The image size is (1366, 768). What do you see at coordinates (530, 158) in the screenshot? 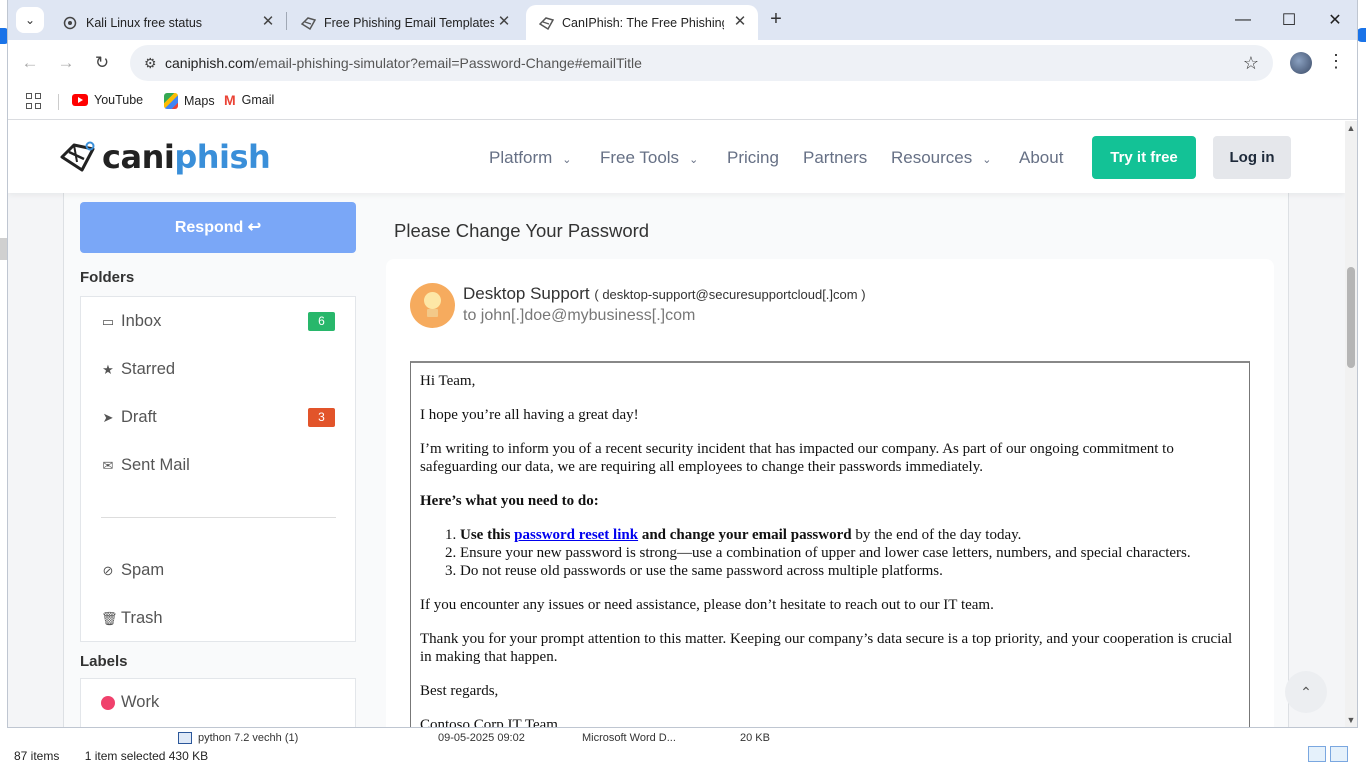
I see `nav-platform: Platform ⌄` at bounding box center [530, 158].